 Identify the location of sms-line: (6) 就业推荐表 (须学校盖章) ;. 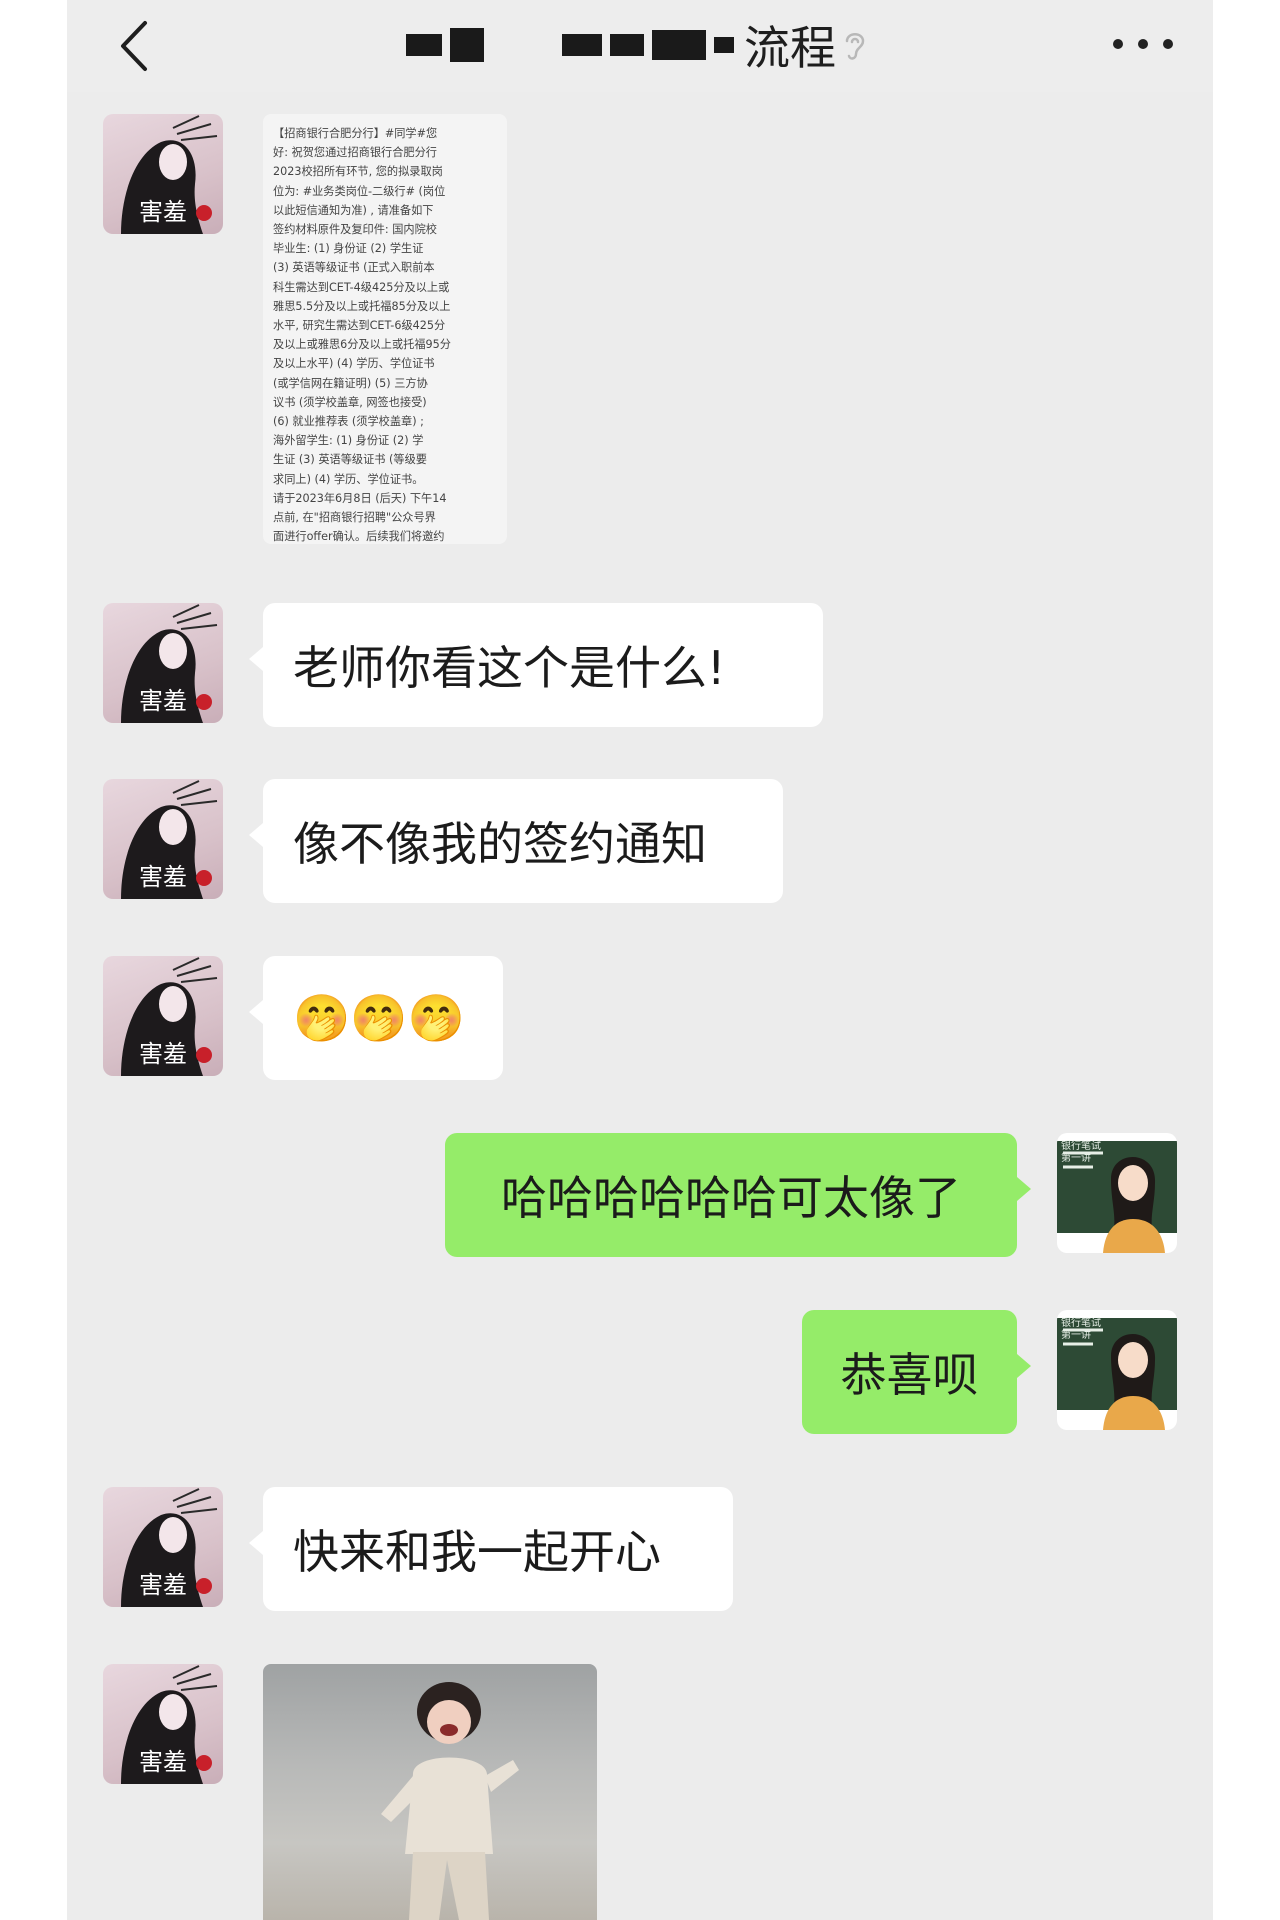
(348, 422).